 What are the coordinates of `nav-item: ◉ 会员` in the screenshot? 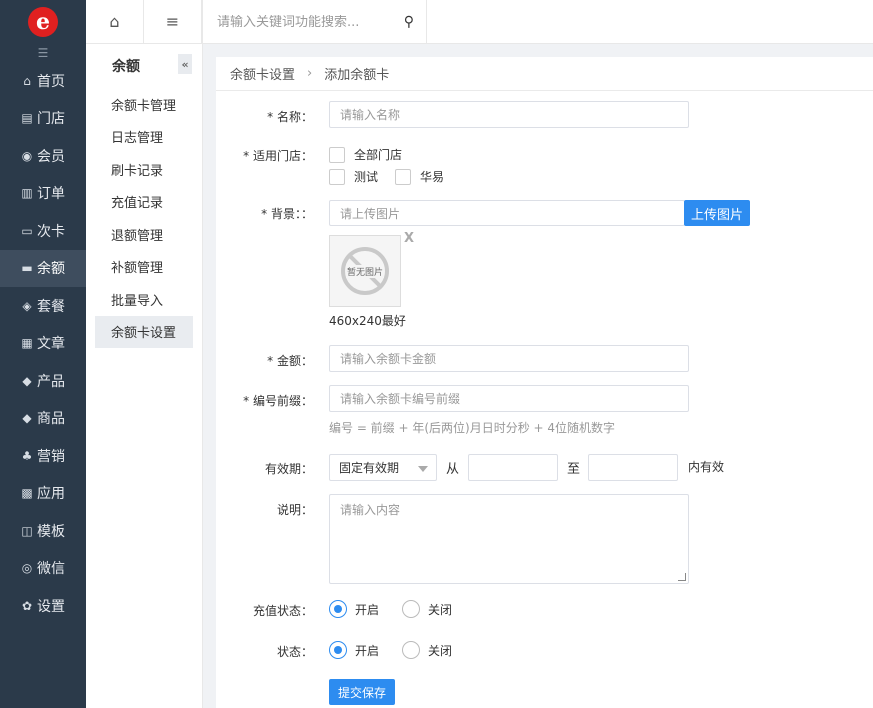 It's located at (43, 156).